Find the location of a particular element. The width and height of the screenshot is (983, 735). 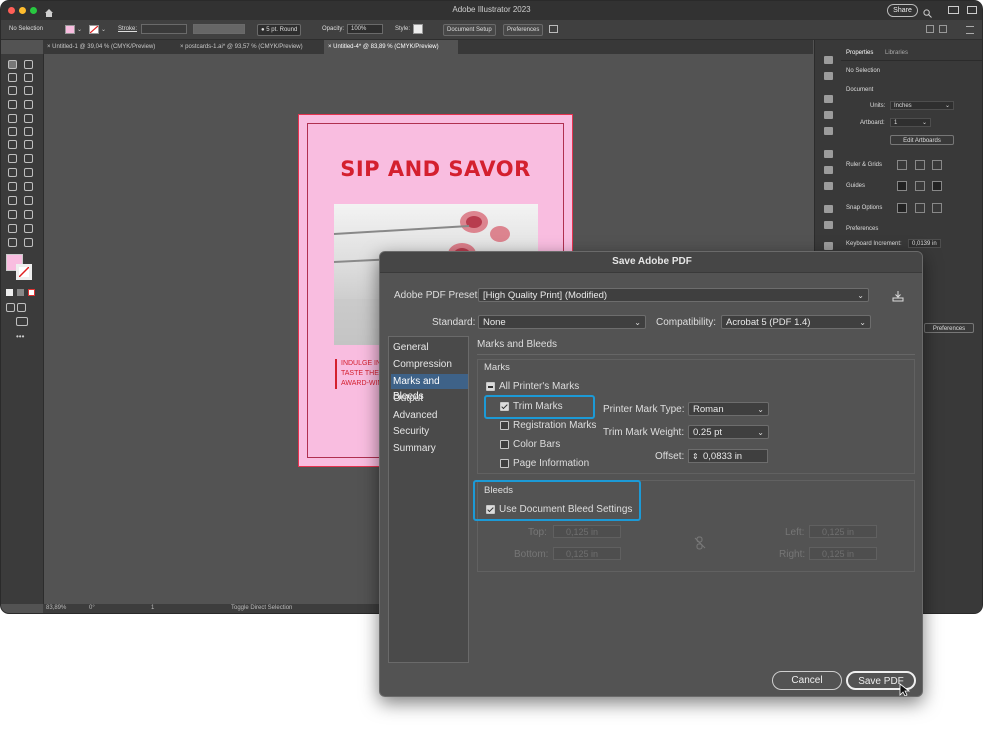

rectangle-tool-icon is located at coordinates (12, 118).